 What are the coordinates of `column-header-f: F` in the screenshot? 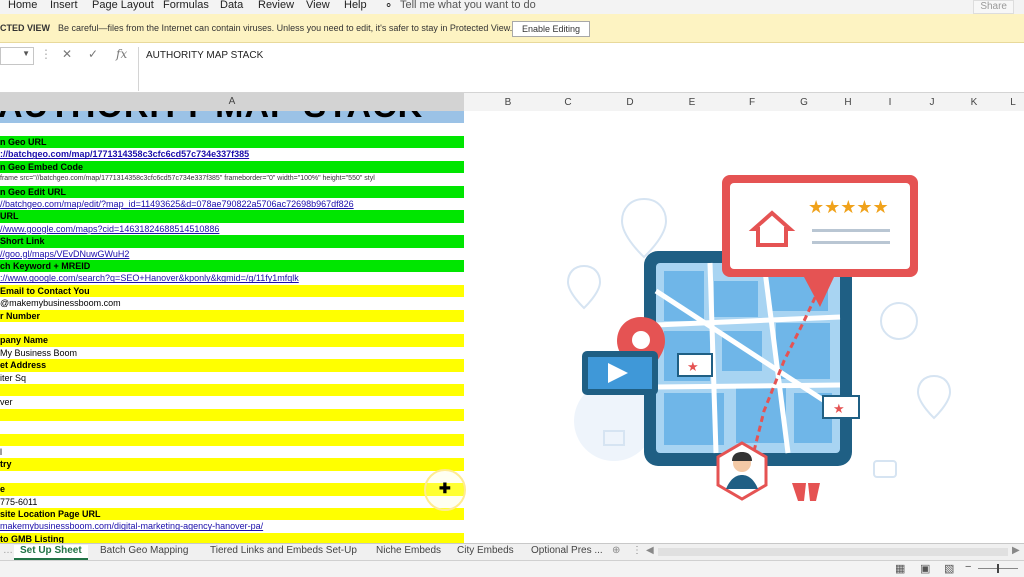 It's located at (752, 102).